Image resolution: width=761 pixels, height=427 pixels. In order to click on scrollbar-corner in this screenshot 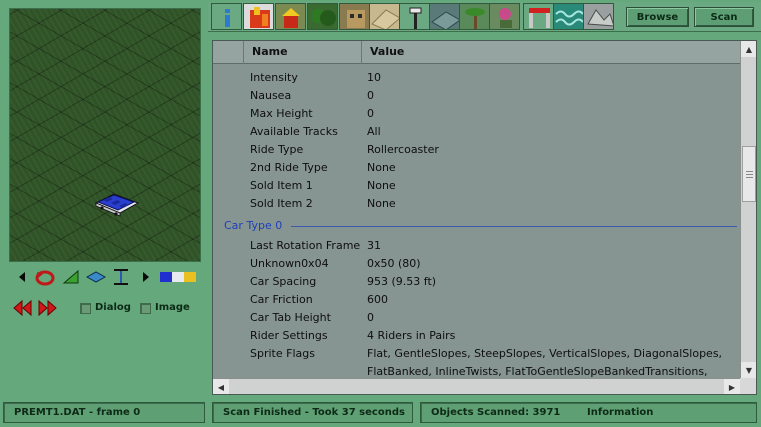, I will do `click(748, 386)`.